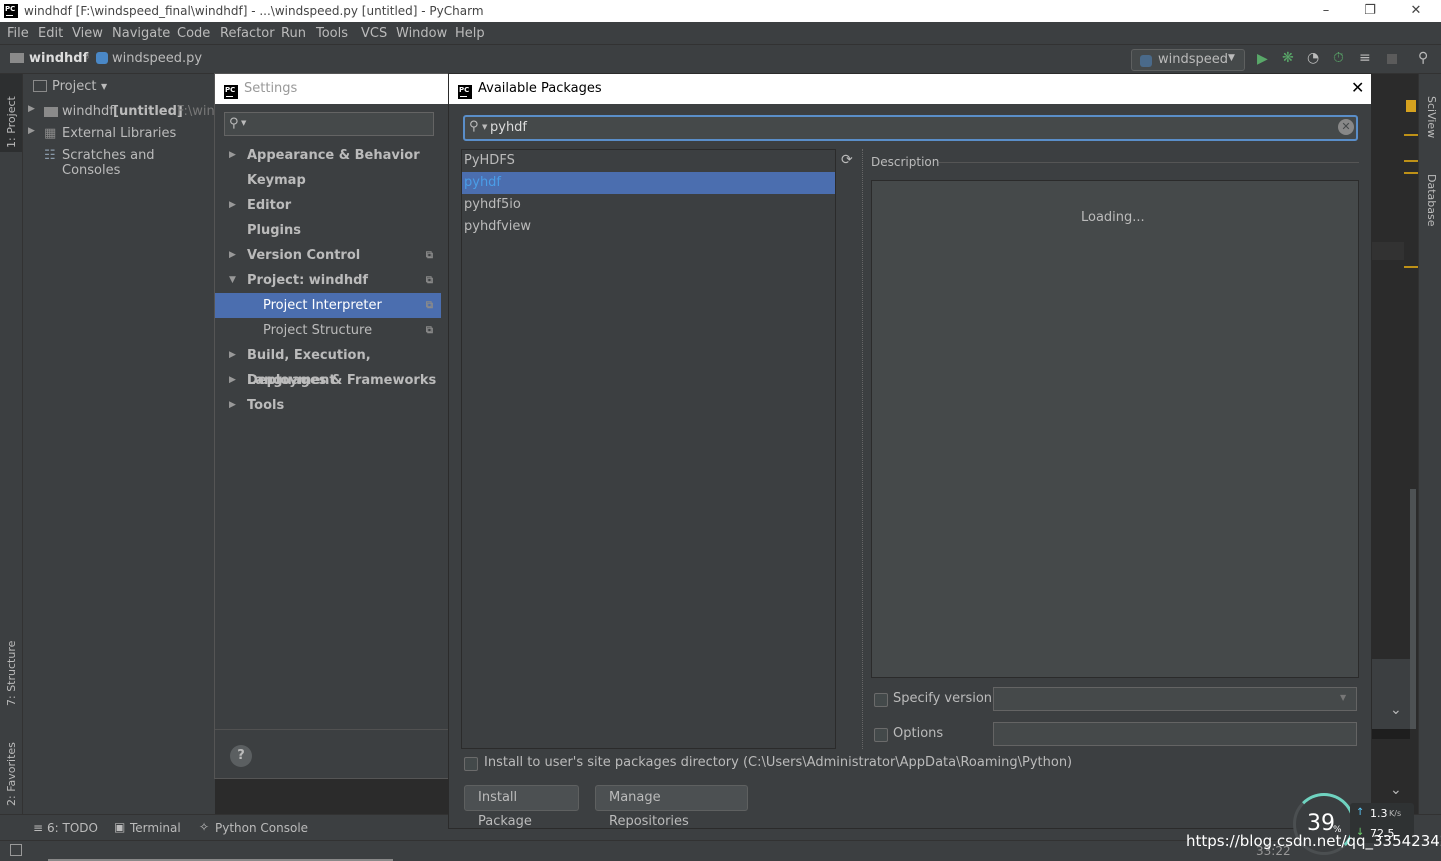 The width and height of the screenshot is (1441, 861). What do you see at coordinates (1413, 609) in the screenshot?
I see `scrollbar-thumb` at bounding box center [1413, 609].